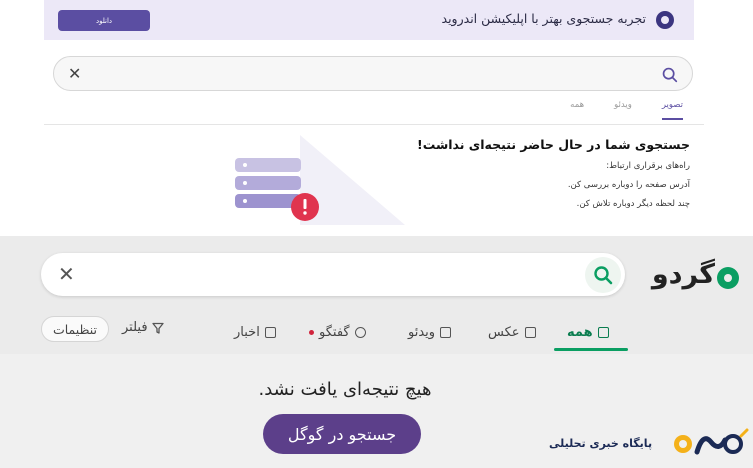 This screenshot has width=753, height=468. Describe the element at coordinates (75, 329) in the screenshot. I see `settings-button: تنظیمات` at that location.